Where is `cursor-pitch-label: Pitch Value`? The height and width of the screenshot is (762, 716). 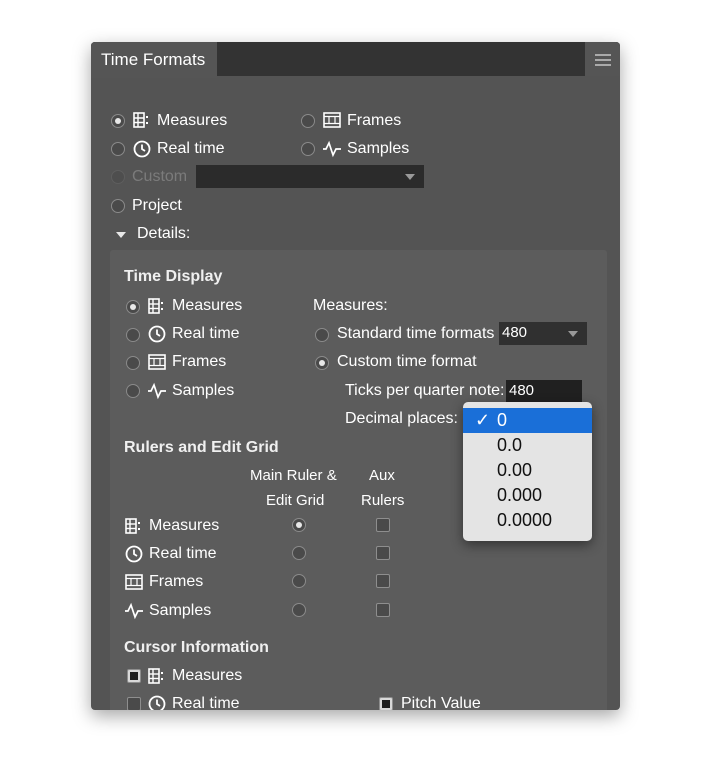
cursor-pitch-label: Pitch Value is located at coordinates (441, 702).